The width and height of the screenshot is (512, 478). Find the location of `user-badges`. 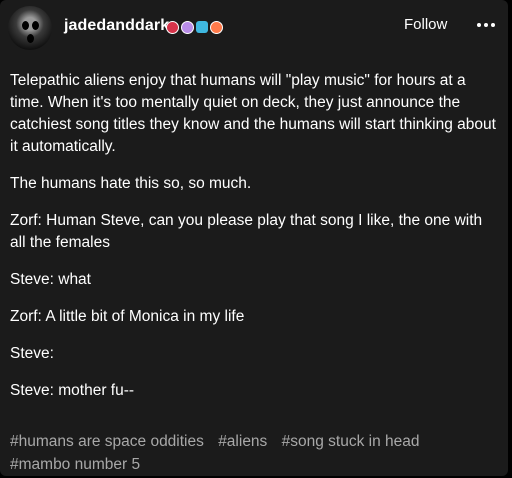

user-badges is located at coordinates (194, 27).